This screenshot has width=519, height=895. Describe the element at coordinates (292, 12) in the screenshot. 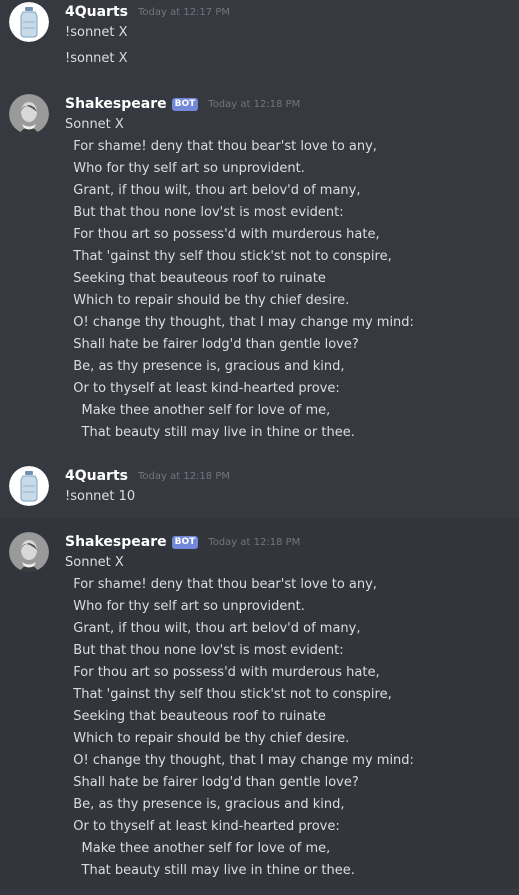

I see `message-header: 4Quarts Today at 12:17 PM` at that location.